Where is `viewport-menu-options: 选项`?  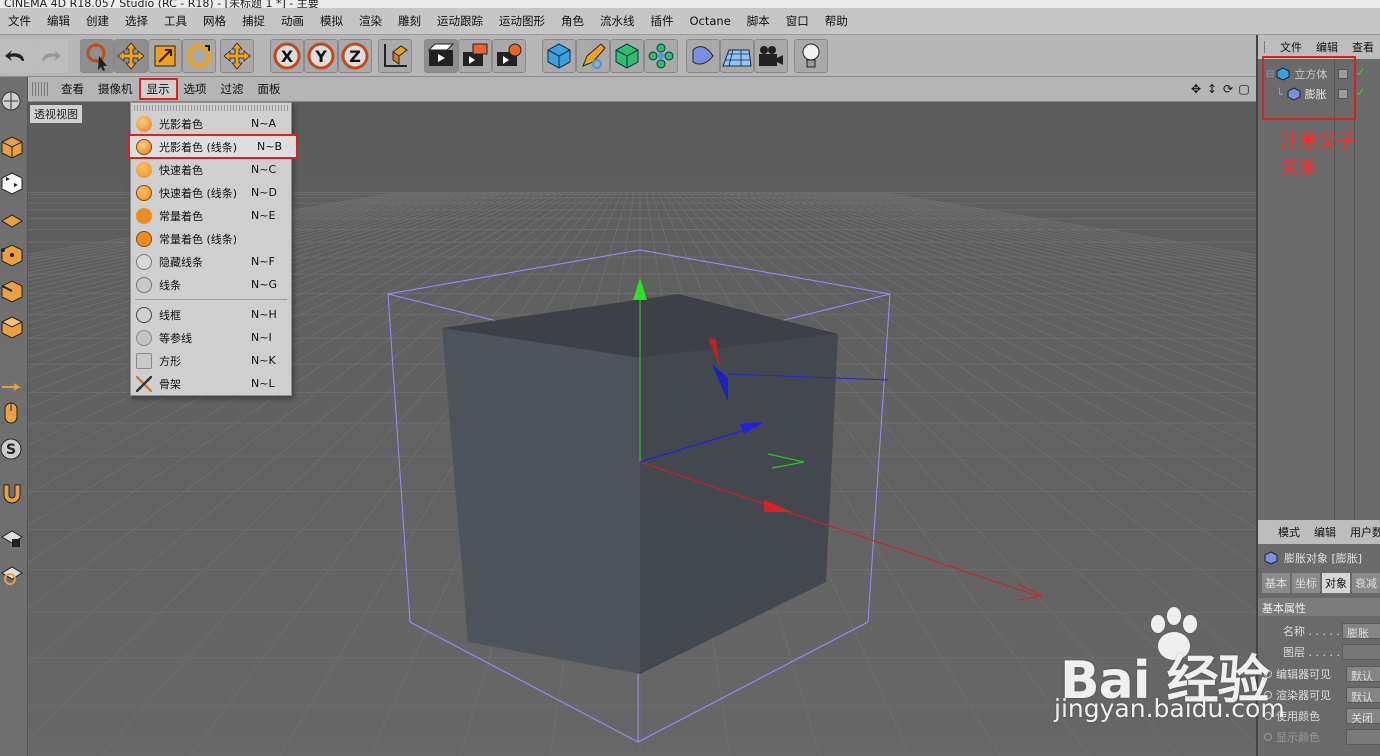
viewport-menu-options: 选项 is located at coordinates (195, 89).